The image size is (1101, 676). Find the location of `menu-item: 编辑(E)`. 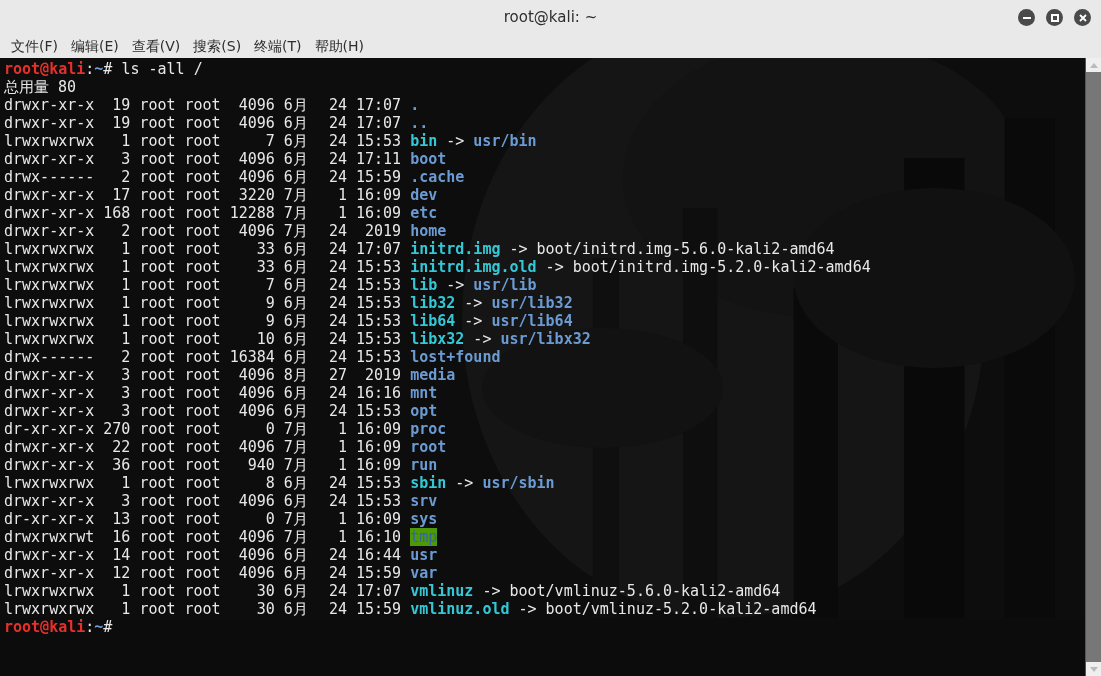

menu-item: 编辑(E) is located at coordinates (95, 46).